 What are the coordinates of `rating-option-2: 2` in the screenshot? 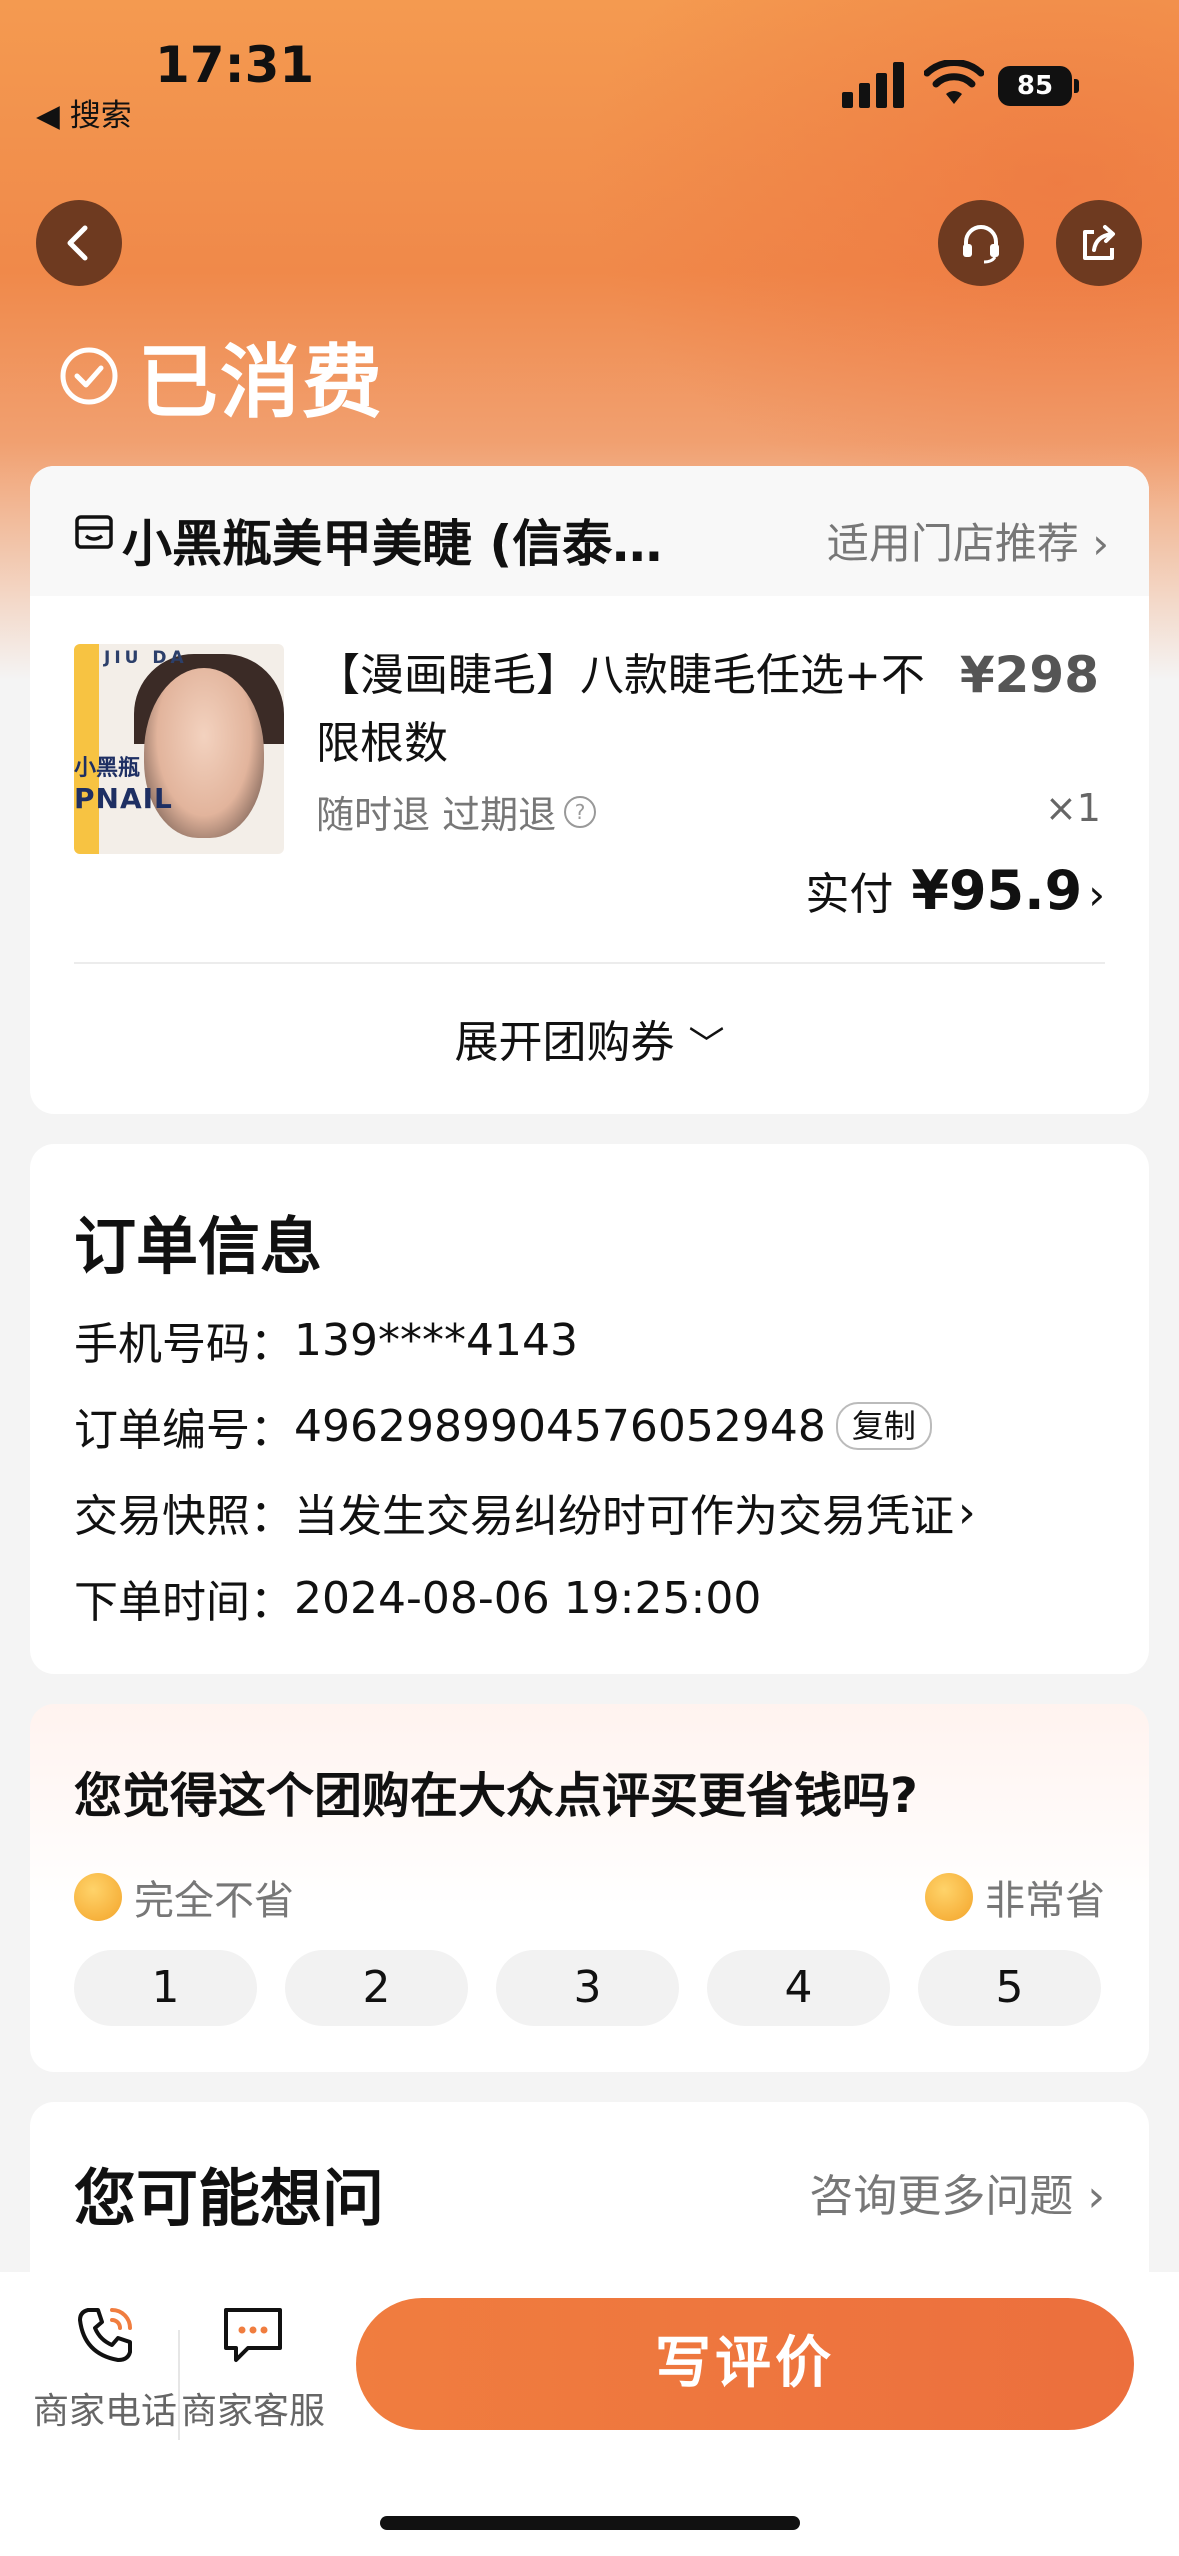 It's located at (376, 1988).